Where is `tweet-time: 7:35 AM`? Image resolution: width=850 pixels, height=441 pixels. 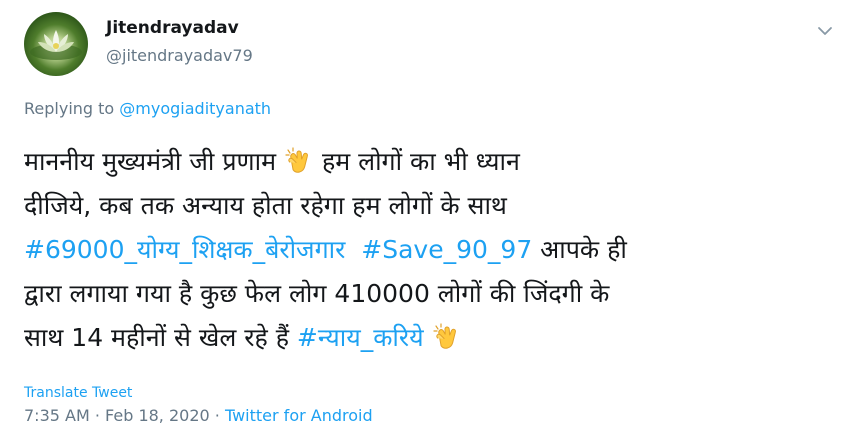 tweet-time: 7:35 AM is located at coordinates (57, 415).